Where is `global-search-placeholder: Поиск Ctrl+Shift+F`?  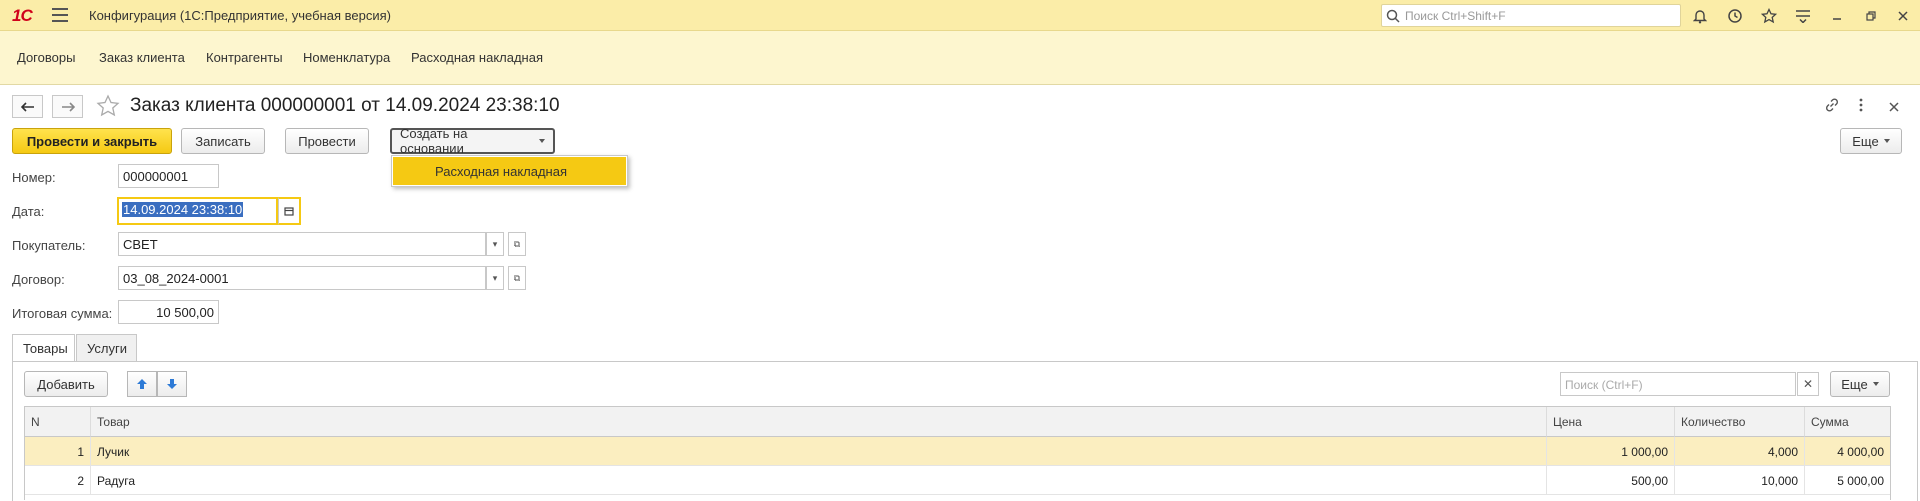
global-search-placeholder: Поиск Ctrl+Shift+F is located at coordinates (1455, 16).